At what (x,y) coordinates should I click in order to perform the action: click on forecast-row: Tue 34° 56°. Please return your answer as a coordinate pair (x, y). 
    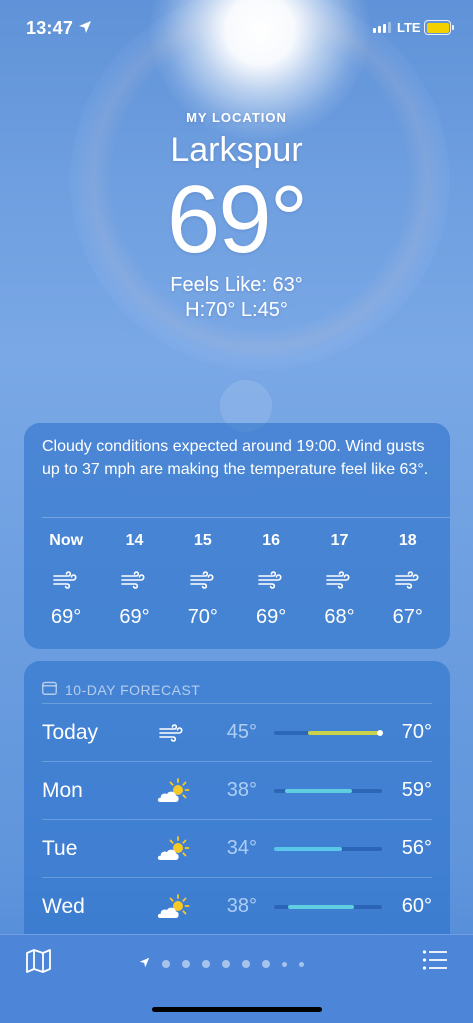
    Looking at the image, I should click on (237, 848).